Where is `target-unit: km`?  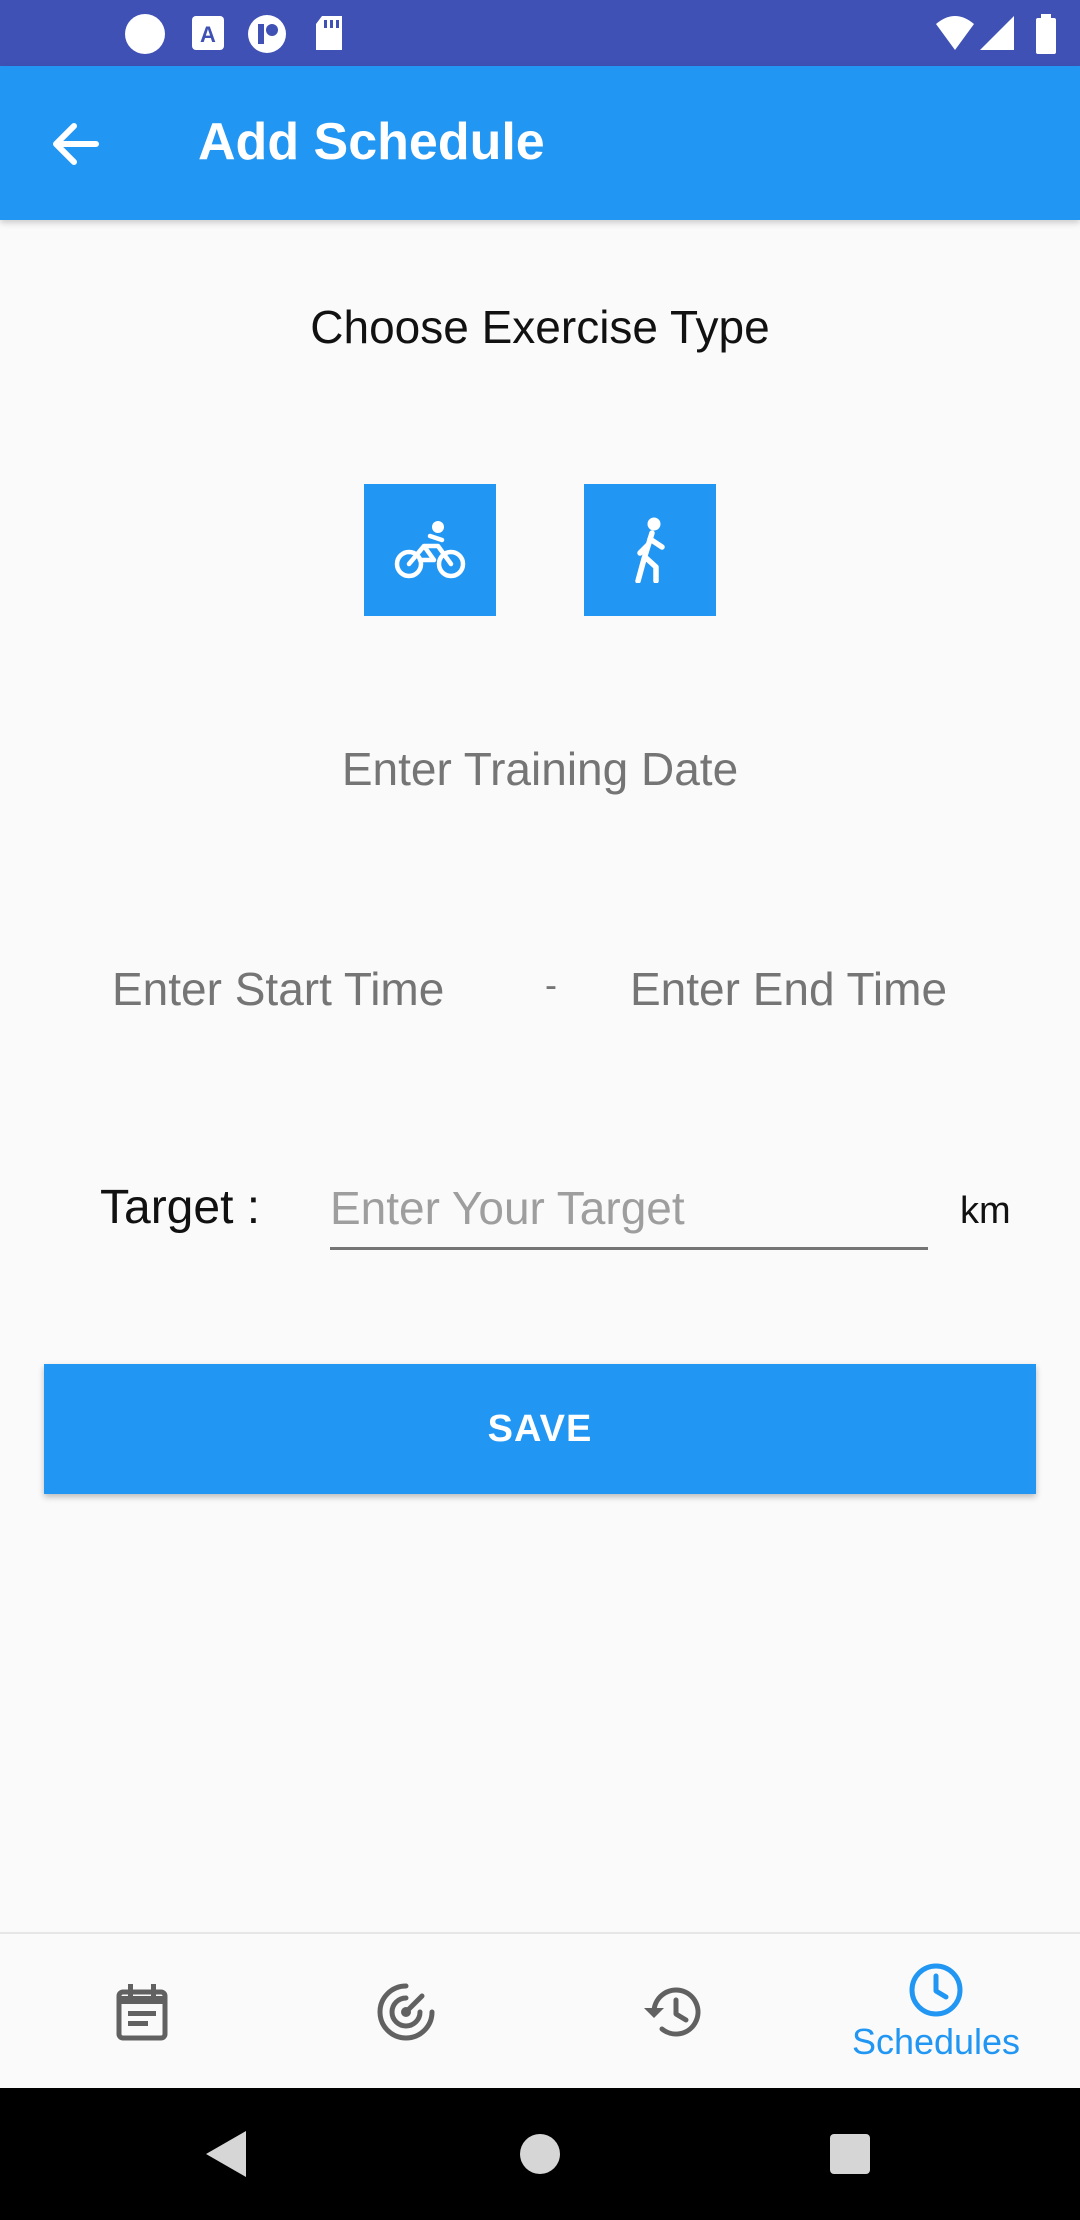
target-unit: km is located at coordinates (985, 1211).